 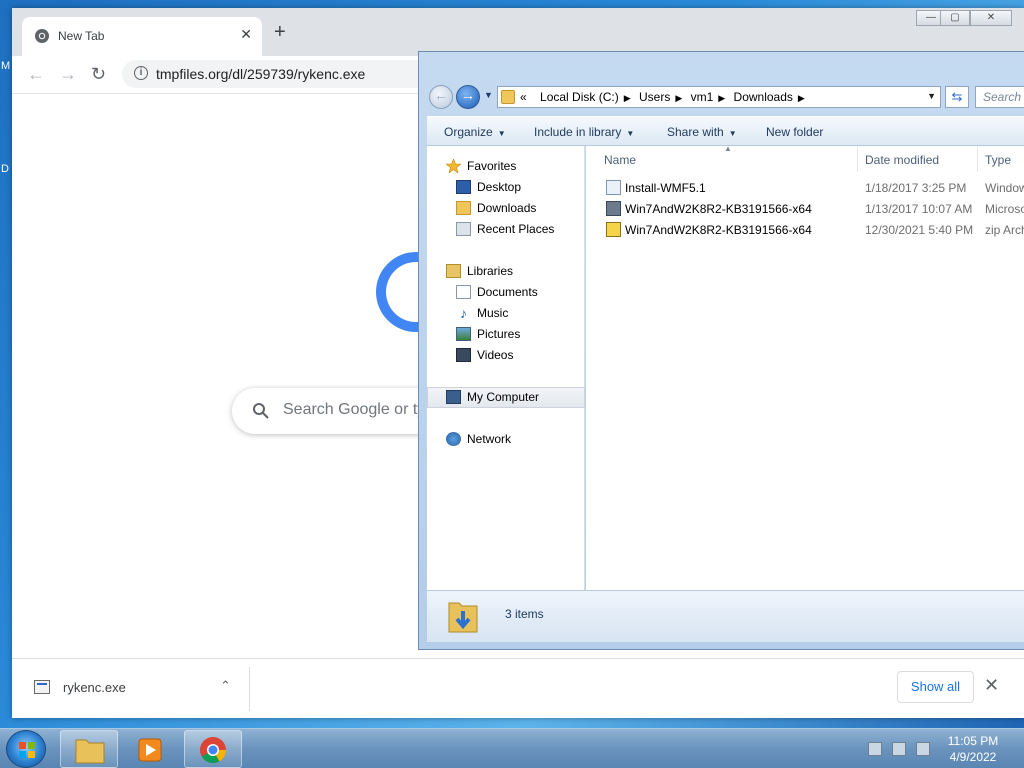 I want to click on nav-network: Network, so click(x=506, y=439).